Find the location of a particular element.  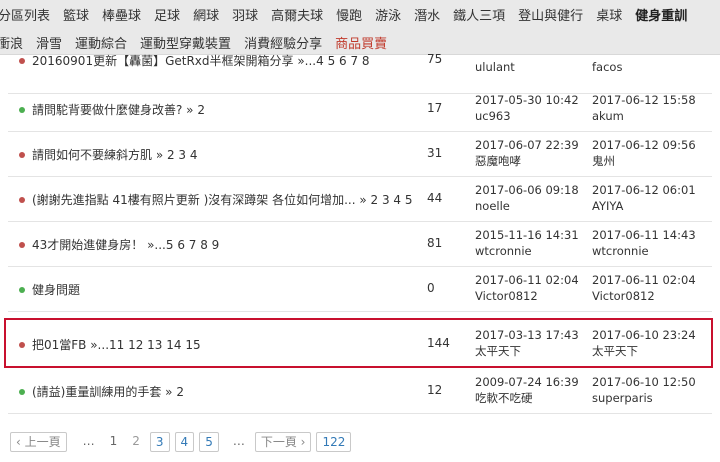

nav-item-5: 羽球 is located at coordinates (245, 14).